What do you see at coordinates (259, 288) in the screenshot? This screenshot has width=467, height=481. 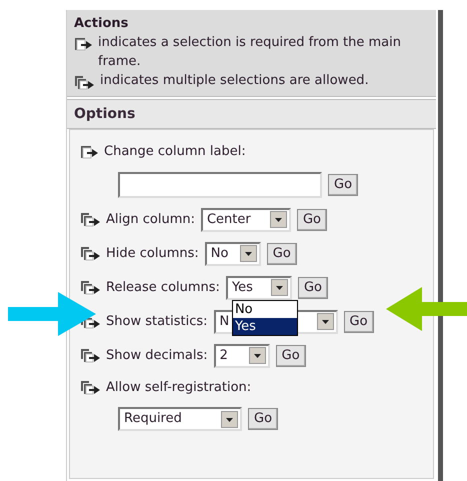 I see `dropdown-field: Yes` at bounding box center [259, 288].